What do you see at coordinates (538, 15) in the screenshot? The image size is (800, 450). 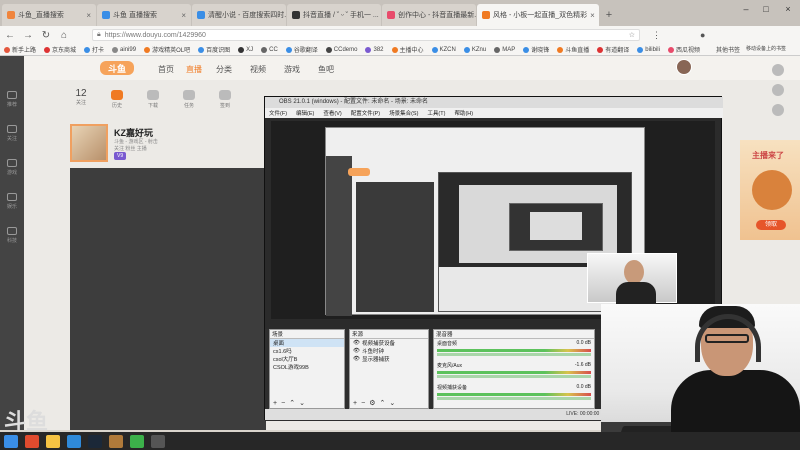 I see `browser-tab-active: 风格 - 小板一起直播_双色精彩 ×` at bounding box center [538, 15].